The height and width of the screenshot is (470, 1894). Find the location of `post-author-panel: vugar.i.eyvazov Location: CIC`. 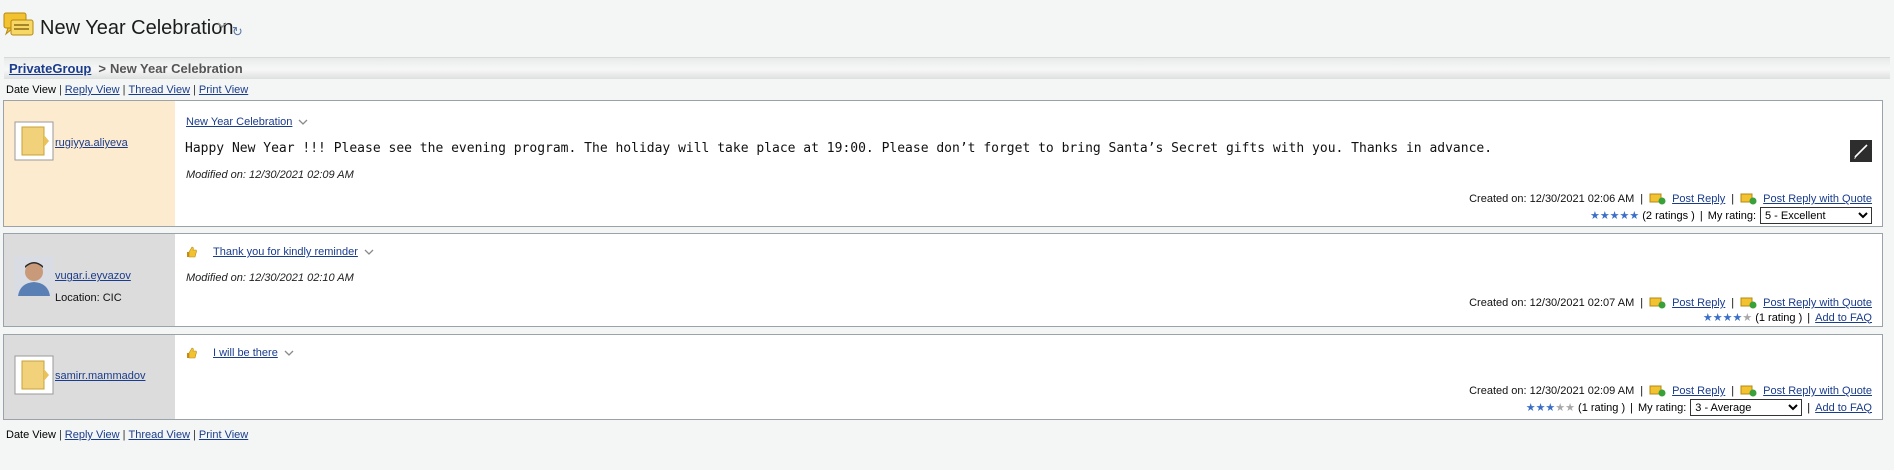

post-author-panel: vugar.i.eyvazov Location: CIC is located at coordinates (89, 280).